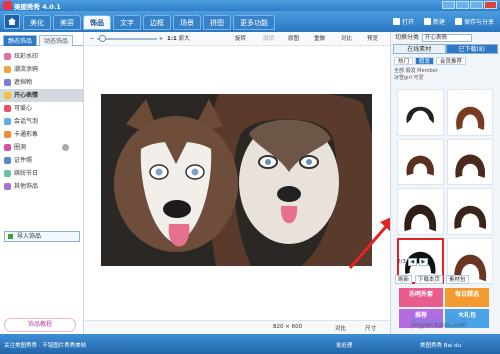 This screenshot has width=500, height=354. What do you see at coordinates (293, 39) in the screenshot?
I see `original-button: 原图` at bounding box center [293, 39].